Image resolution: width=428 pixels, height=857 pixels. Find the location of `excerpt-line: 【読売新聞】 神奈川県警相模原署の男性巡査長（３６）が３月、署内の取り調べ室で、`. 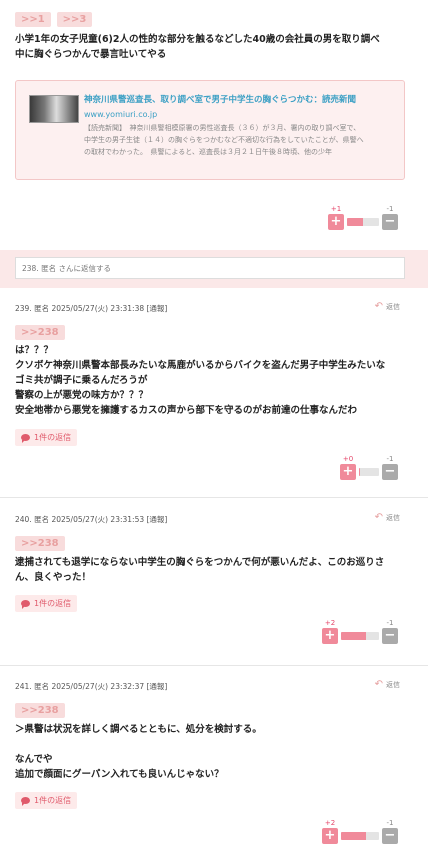

excerpt-line: 【読売新聞】 神奈川県警相模原署の男性巡査長（３６）が３月、署内の取り調べ室で、 is located at coordinates (222, 128).